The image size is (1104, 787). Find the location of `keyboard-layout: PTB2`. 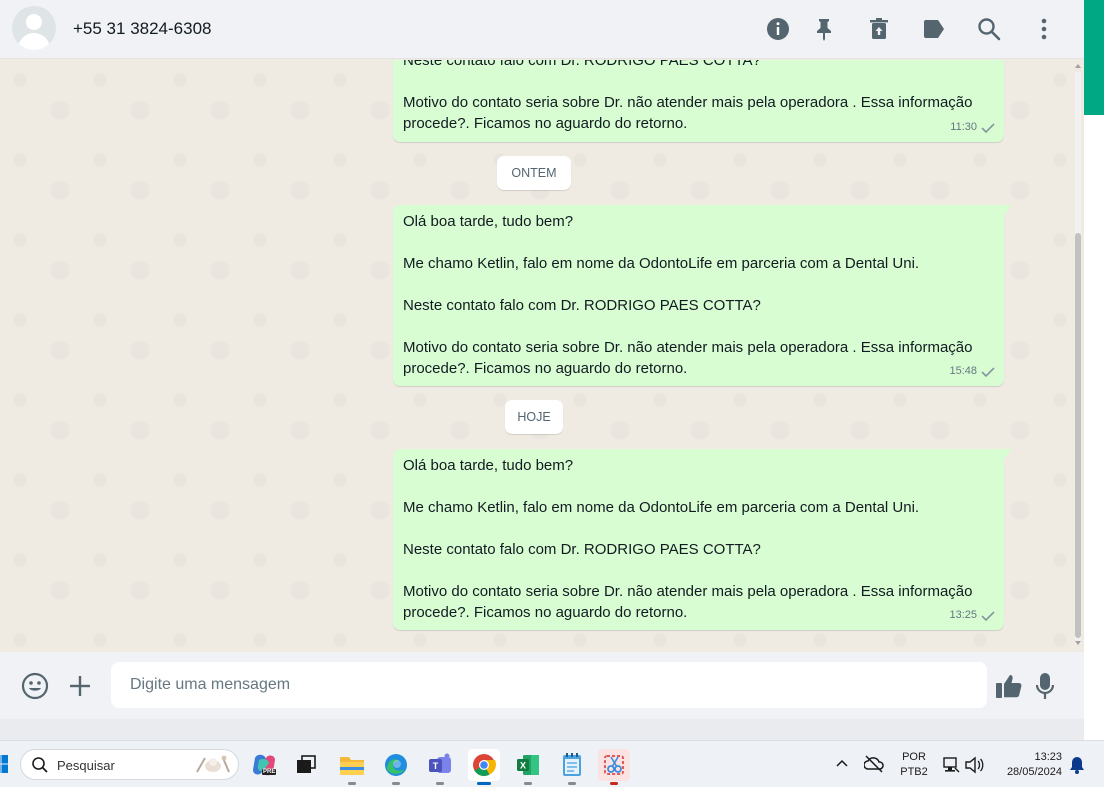

keyboard-layout: PTB2 is located at coordinates (914, 772).